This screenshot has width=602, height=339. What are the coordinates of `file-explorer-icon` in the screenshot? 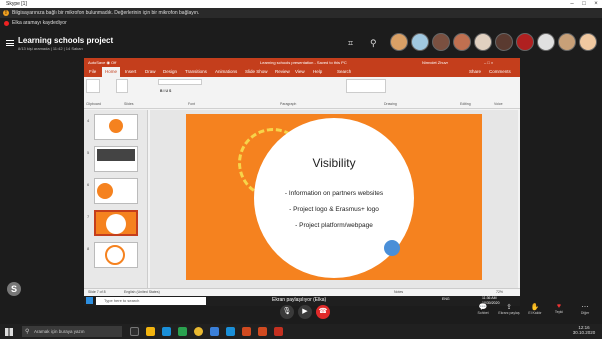 It's located at (150, 331).